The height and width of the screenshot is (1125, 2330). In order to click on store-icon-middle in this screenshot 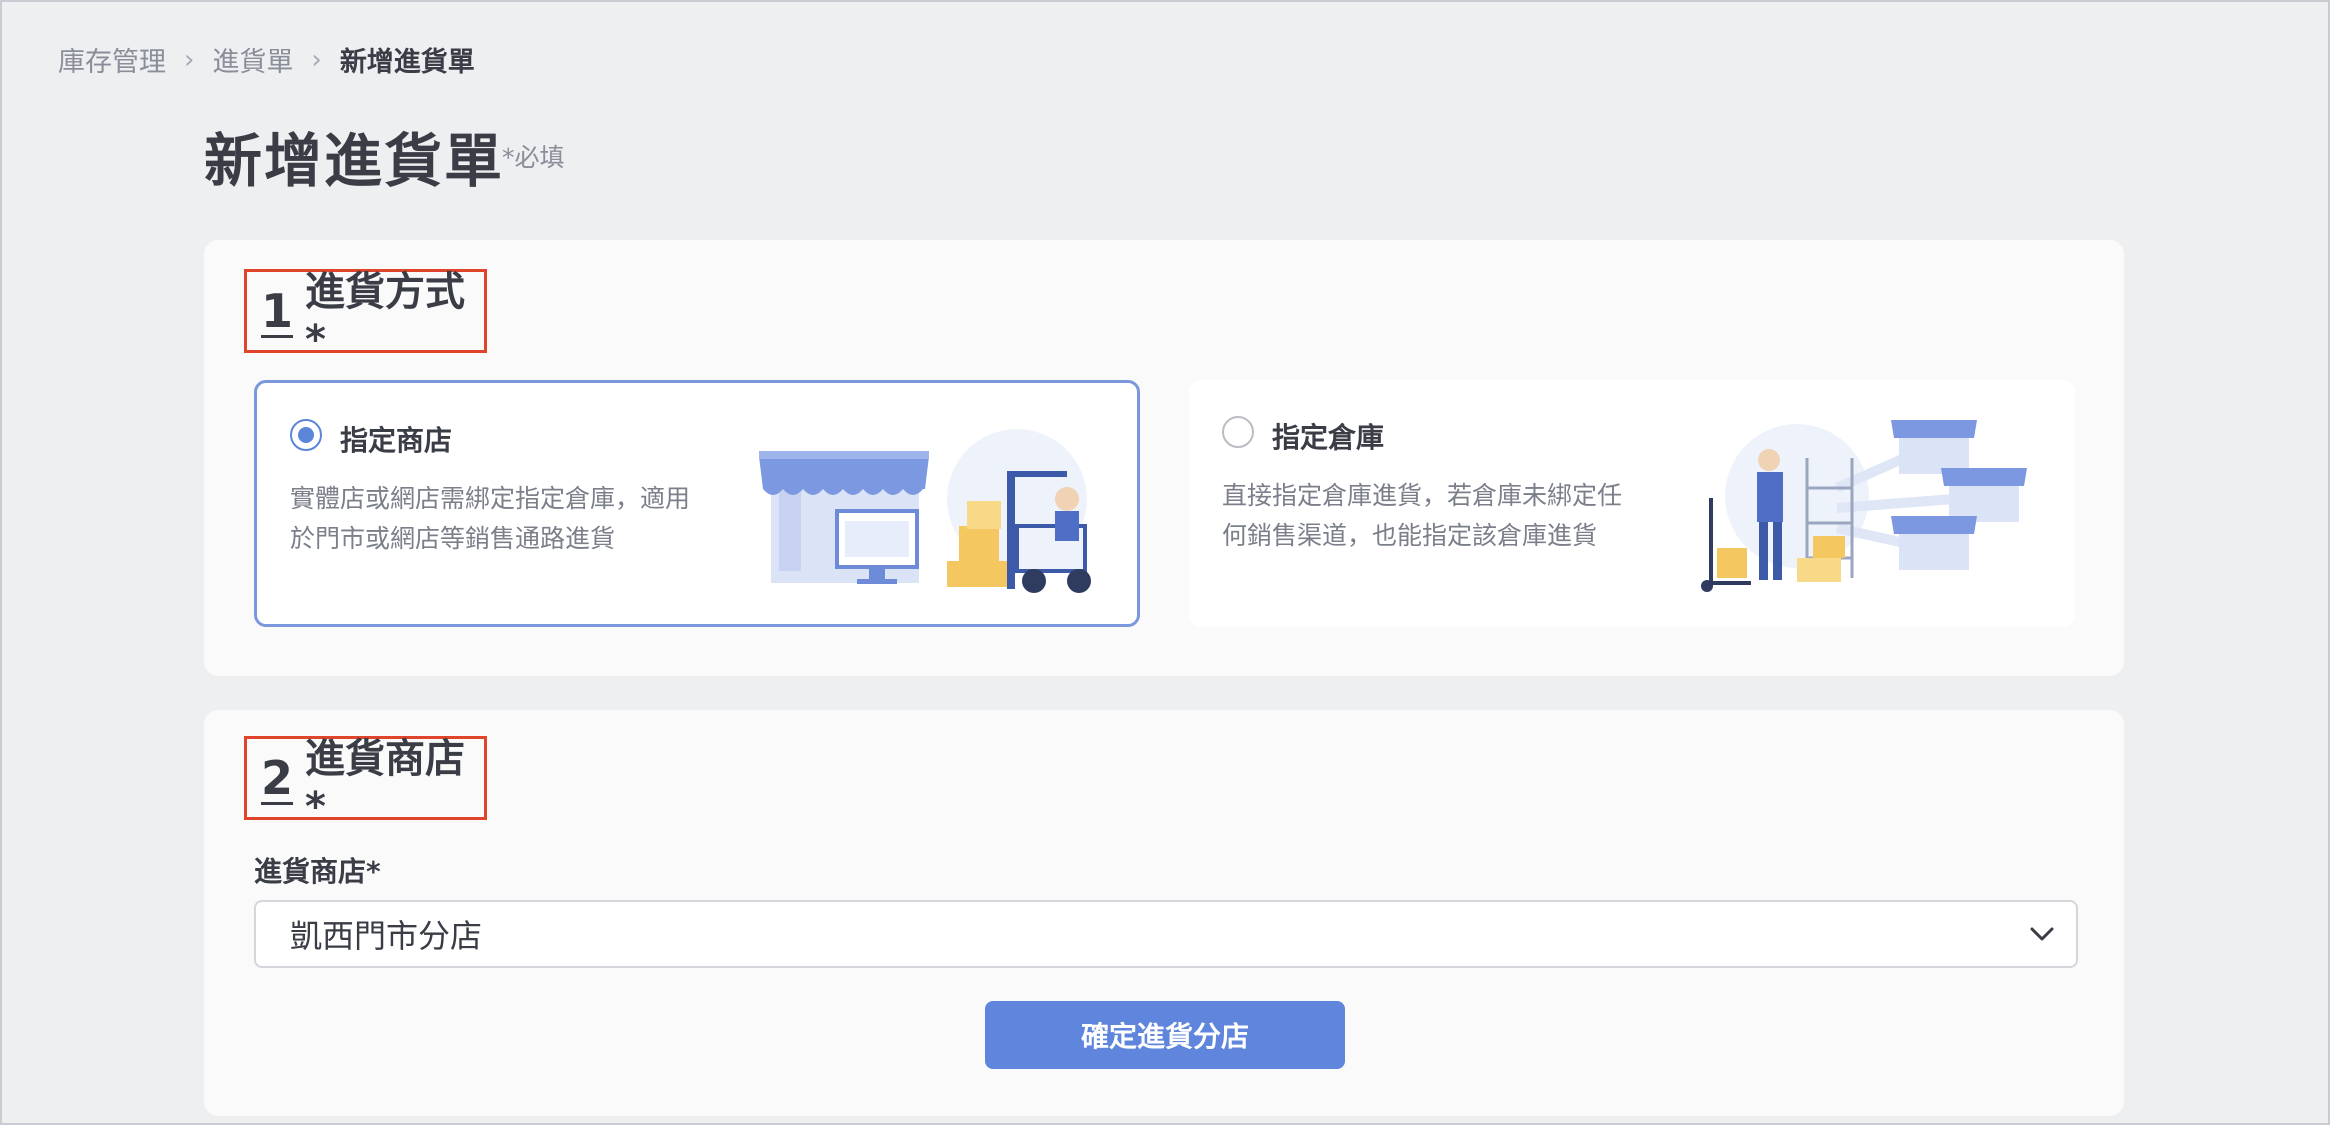, I will do `click(1984, 495)`.